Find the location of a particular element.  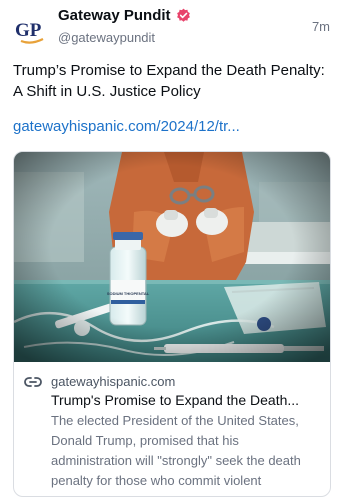

author-name-row: Gateway Pundit is located at coordinates (124, 15).